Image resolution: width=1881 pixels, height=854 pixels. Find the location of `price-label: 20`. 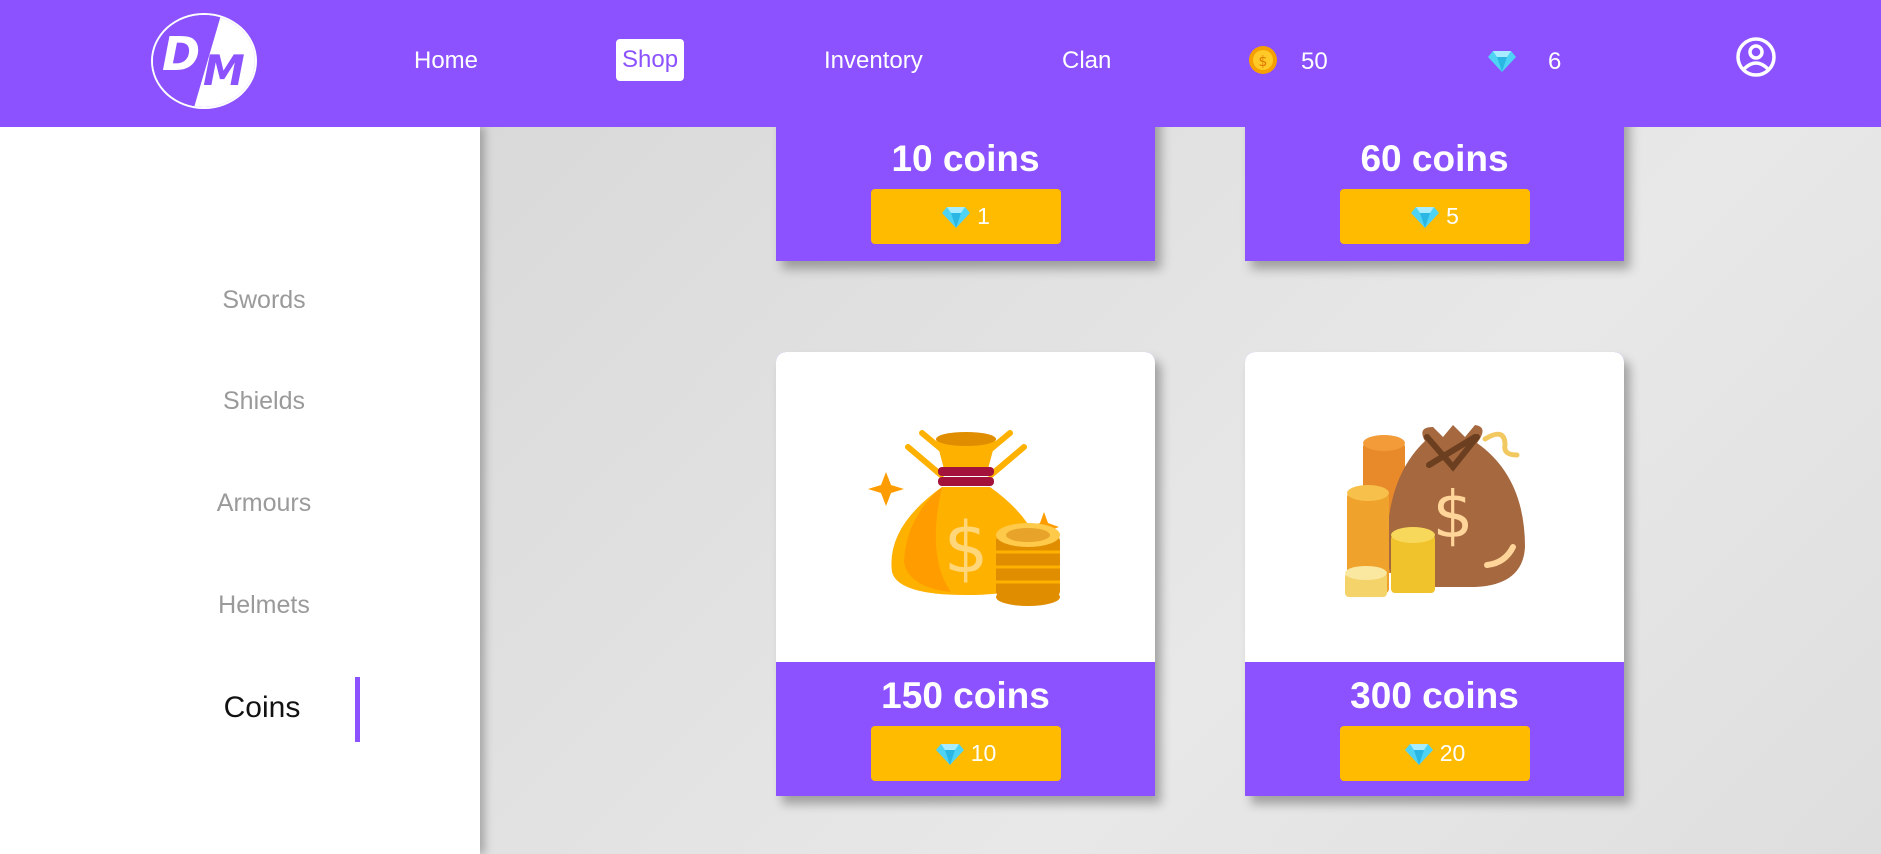

price-label: 20 is located at coordinates (1452, 753).